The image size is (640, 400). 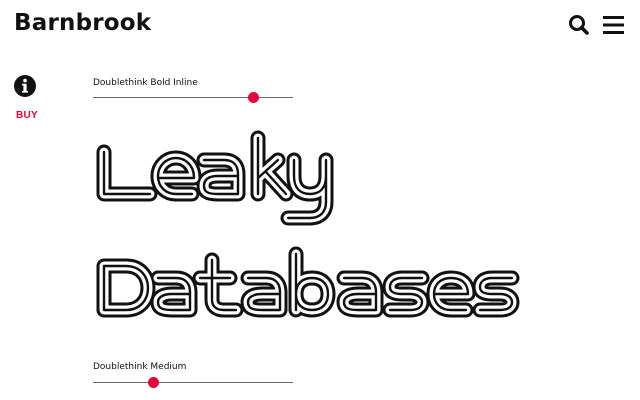 I want to click on brand-logo: Barnbrook, so click(x=82, y=23).